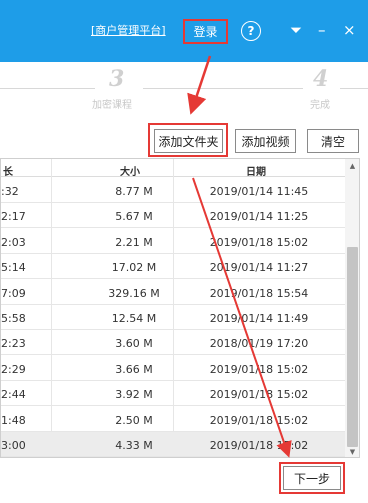 The width and height of the screenshot is (368, 503). What do you see at coordinates (173, 190) in the screenshot?
I see `table-row: :32 8.77 M 2019/01/14 11:45` at bounding box center [173, 190].